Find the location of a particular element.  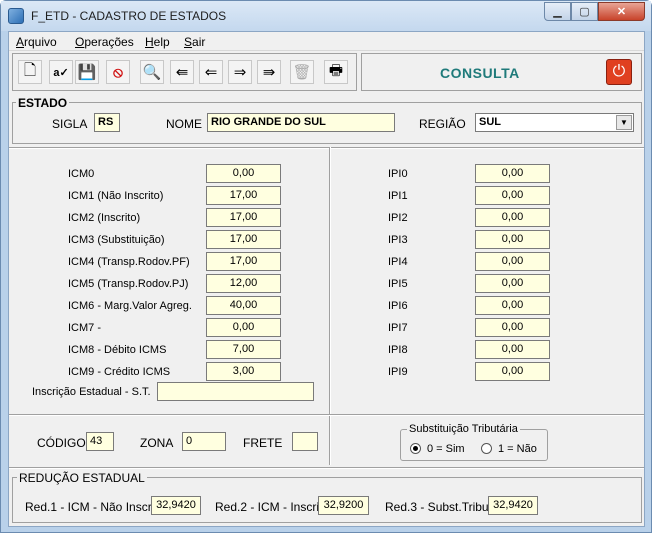

mode-label: CONSULTA is located at coordinates (480, 73).